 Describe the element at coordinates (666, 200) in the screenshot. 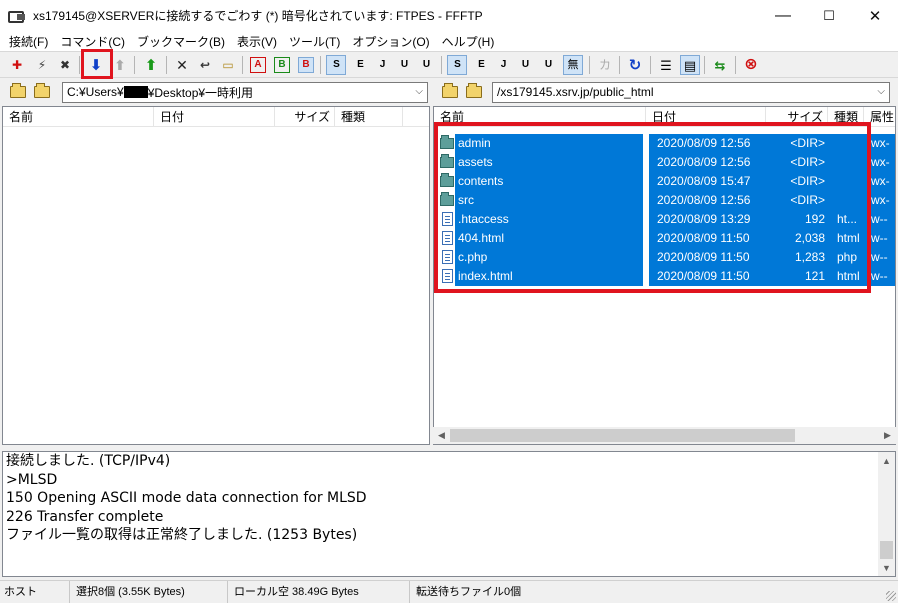

I see `table-row: src 2020/08/09 12:56 <DIR> rwx-` at that location.